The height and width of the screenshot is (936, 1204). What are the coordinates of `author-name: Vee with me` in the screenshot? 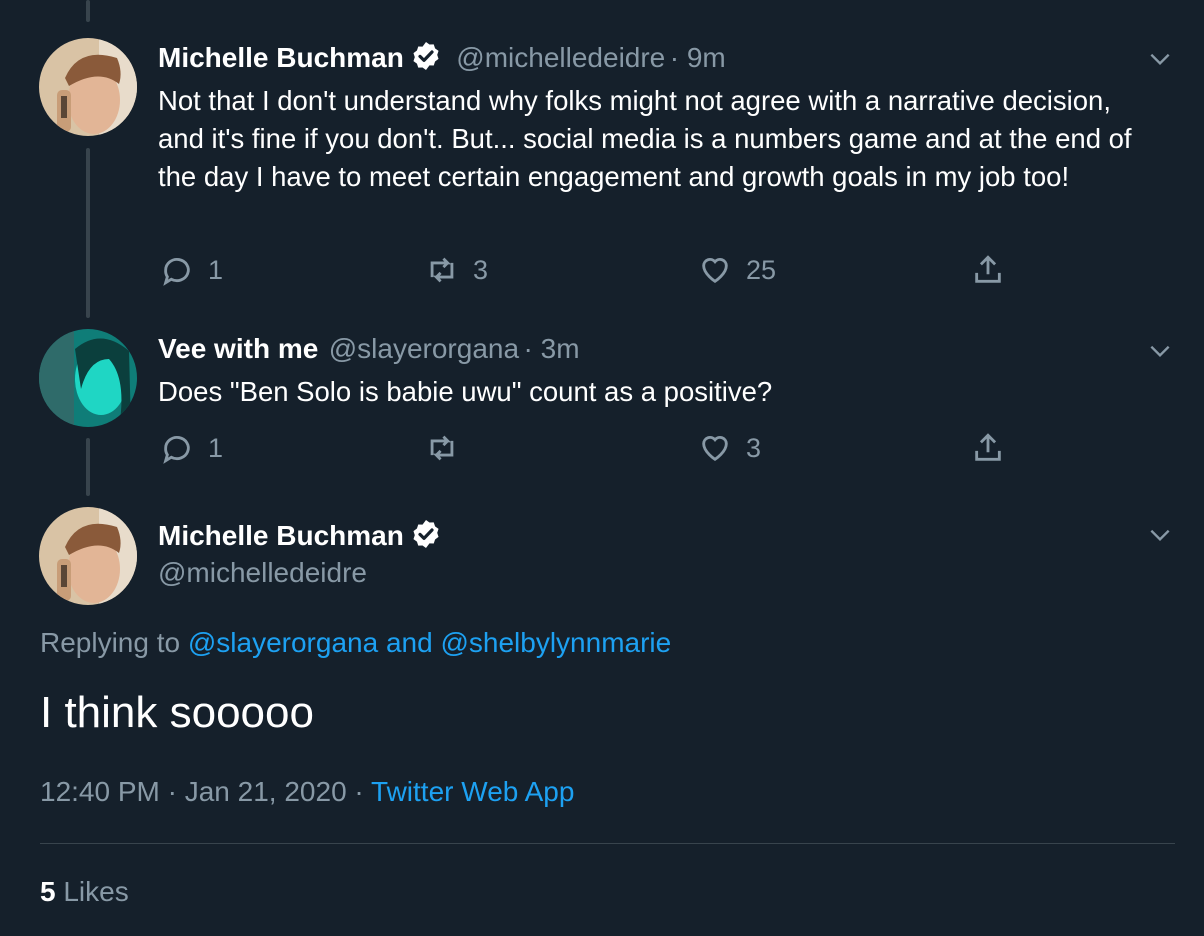 It's located at (238, 348).